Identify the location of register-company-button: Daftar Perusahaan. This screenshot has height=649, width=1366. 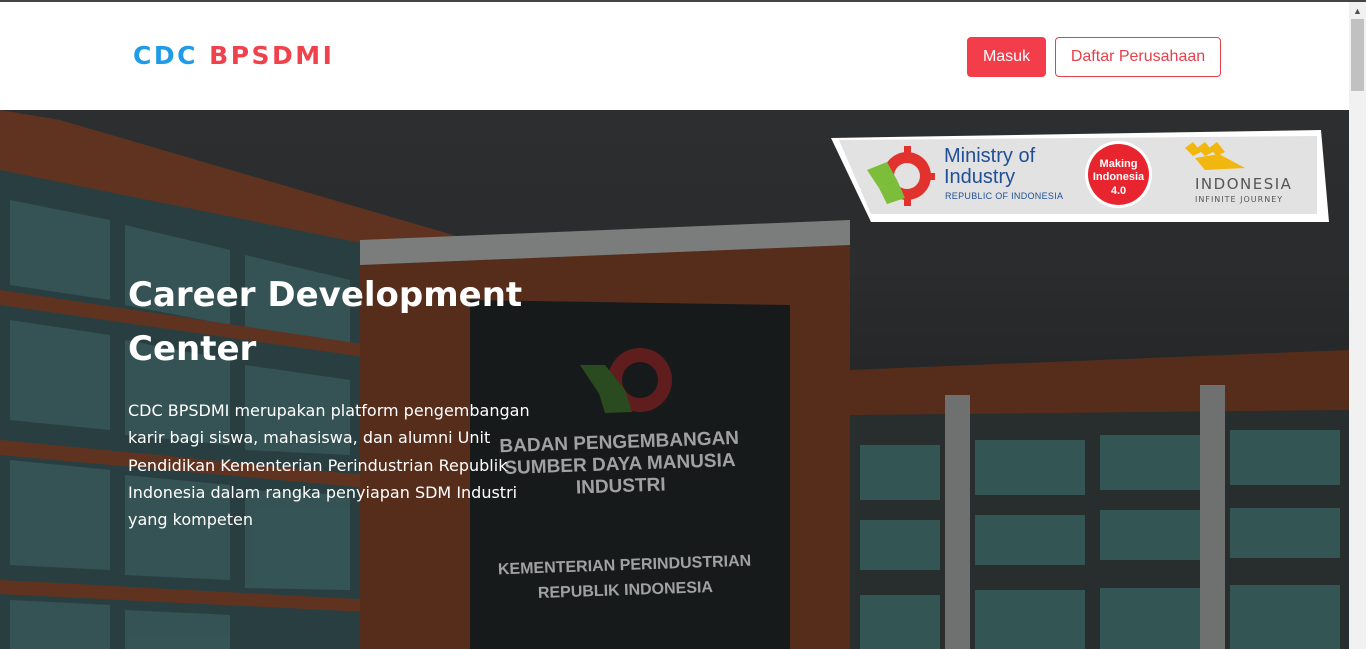
(1138, 57).